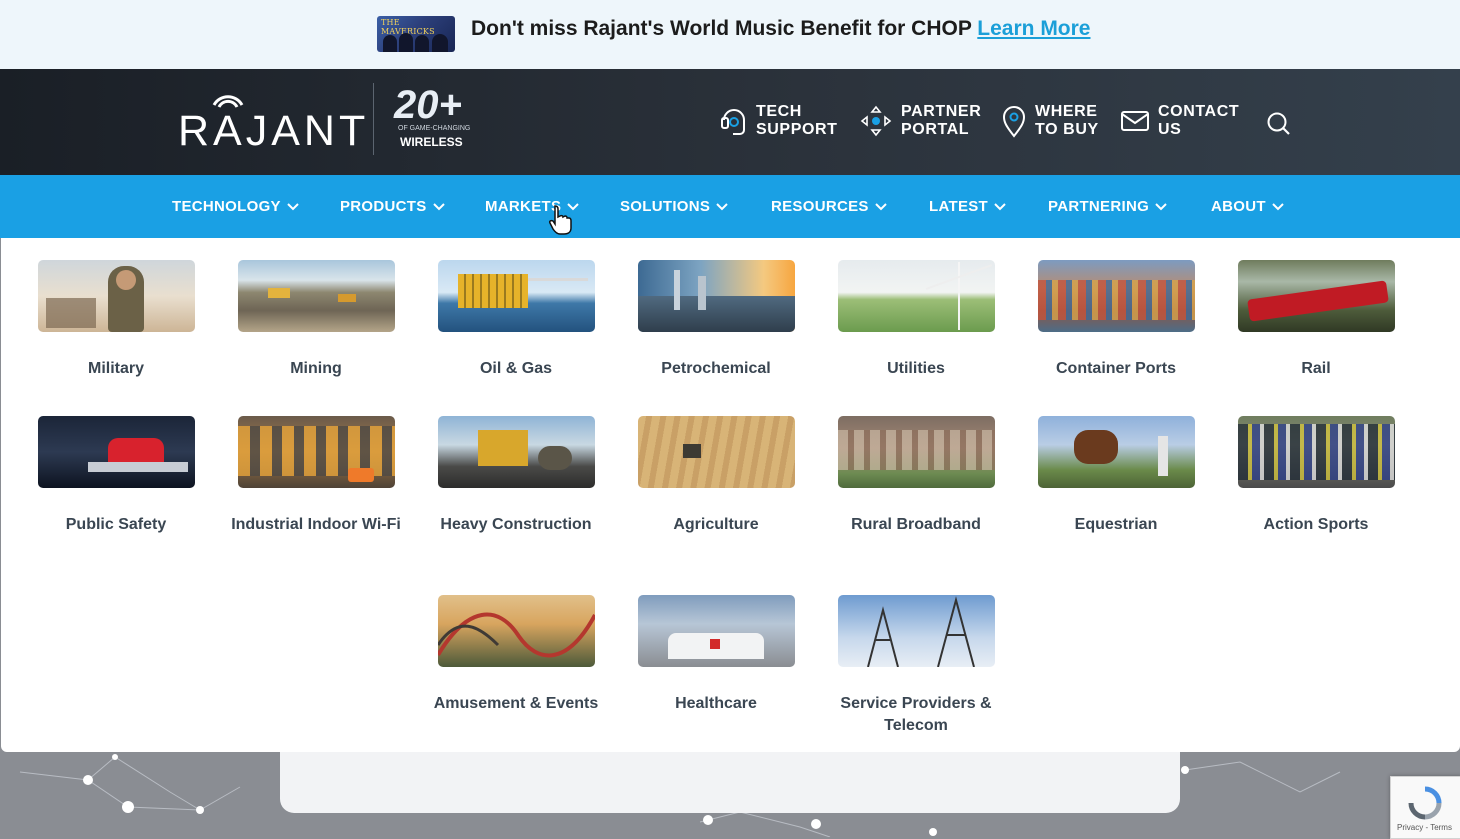 Image resolution: width=1460 pixels, height=839 pixels. What do you see at coordinates (876, 121) in the screenshot?
I see `portal-icon` at bounding box center [876, 121].